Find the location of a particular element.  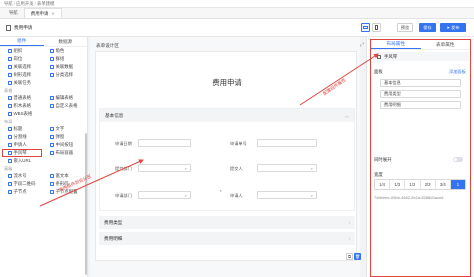

component-item: 申请人 is located at coordinates (22, 145).